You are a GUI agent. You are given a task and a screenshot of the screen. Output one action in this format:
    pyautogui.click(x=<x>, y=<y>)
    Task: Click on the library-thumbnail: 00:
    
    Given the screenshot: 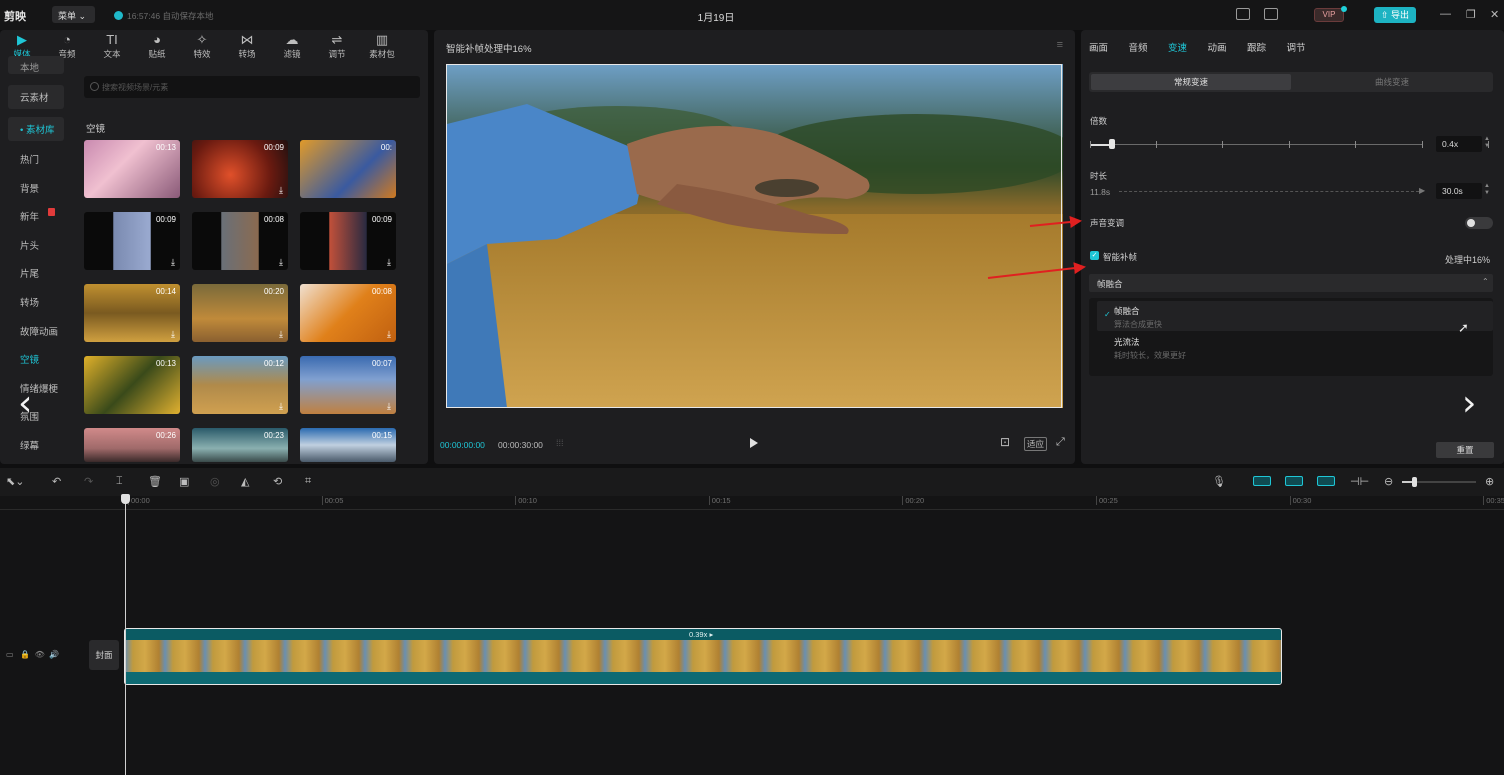 What is the action you would take?
    pyautogui.click(x=348, y=169)
    